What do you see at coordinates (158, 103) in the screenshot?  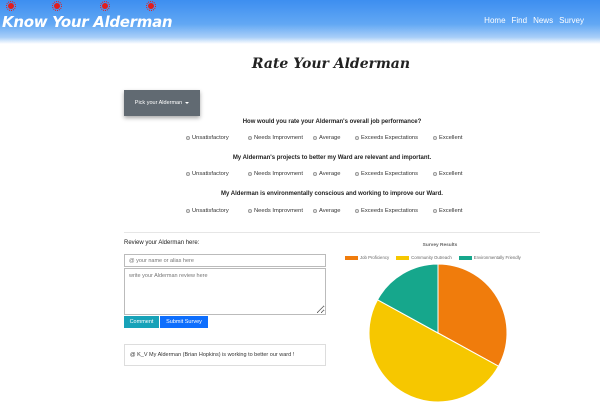 I see `pick-alderman-label: Pick your Alderman` at bounding box center [158, 103].